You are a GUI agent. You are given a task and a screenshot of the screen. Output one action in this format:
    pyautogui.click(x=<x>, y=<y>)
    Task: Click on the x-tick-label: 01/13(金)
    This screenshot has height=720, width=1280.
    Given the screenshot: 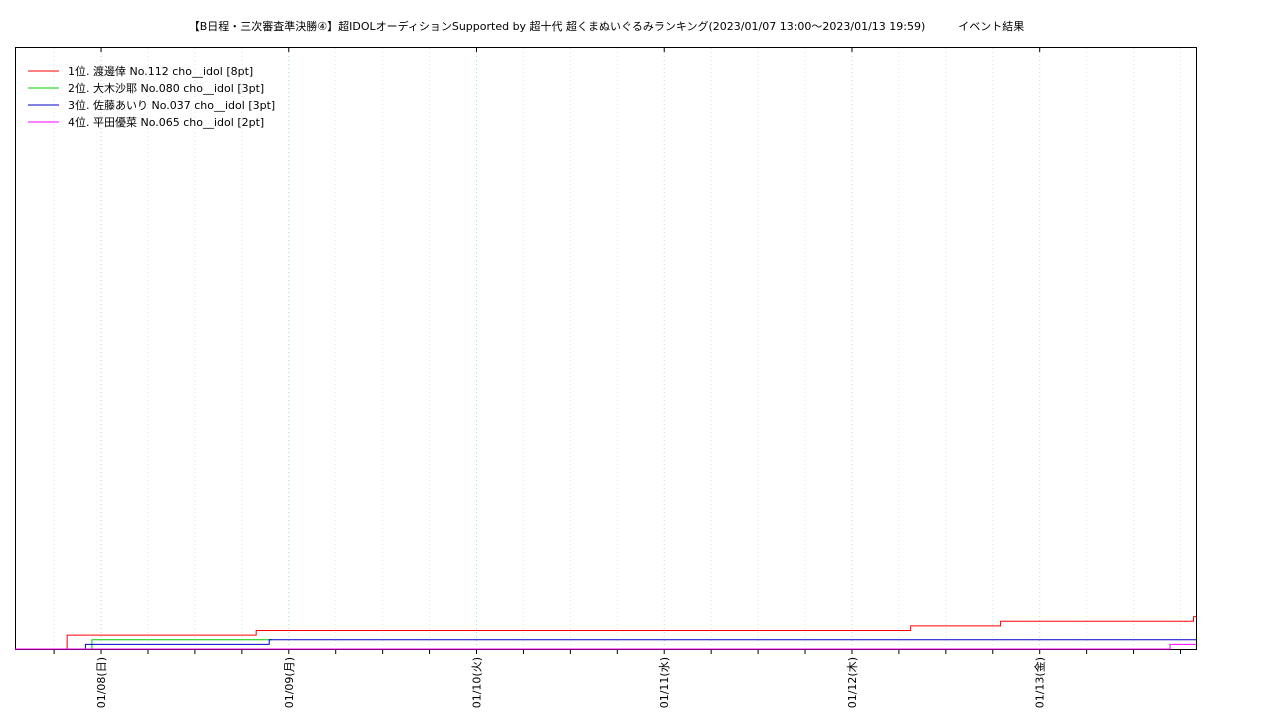 What is the action you would take?
    pyautogui.click(x=1040, y=682)
    